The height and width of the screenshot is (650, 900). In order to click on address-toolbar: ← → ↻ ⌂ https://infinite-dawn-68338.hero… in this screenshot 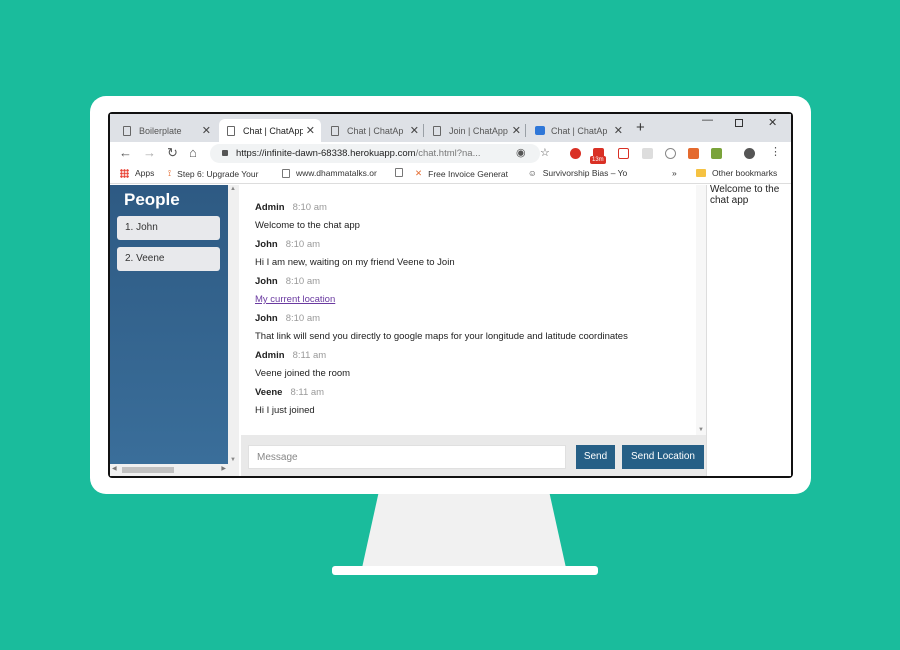, I will do `click(450, 153)`.